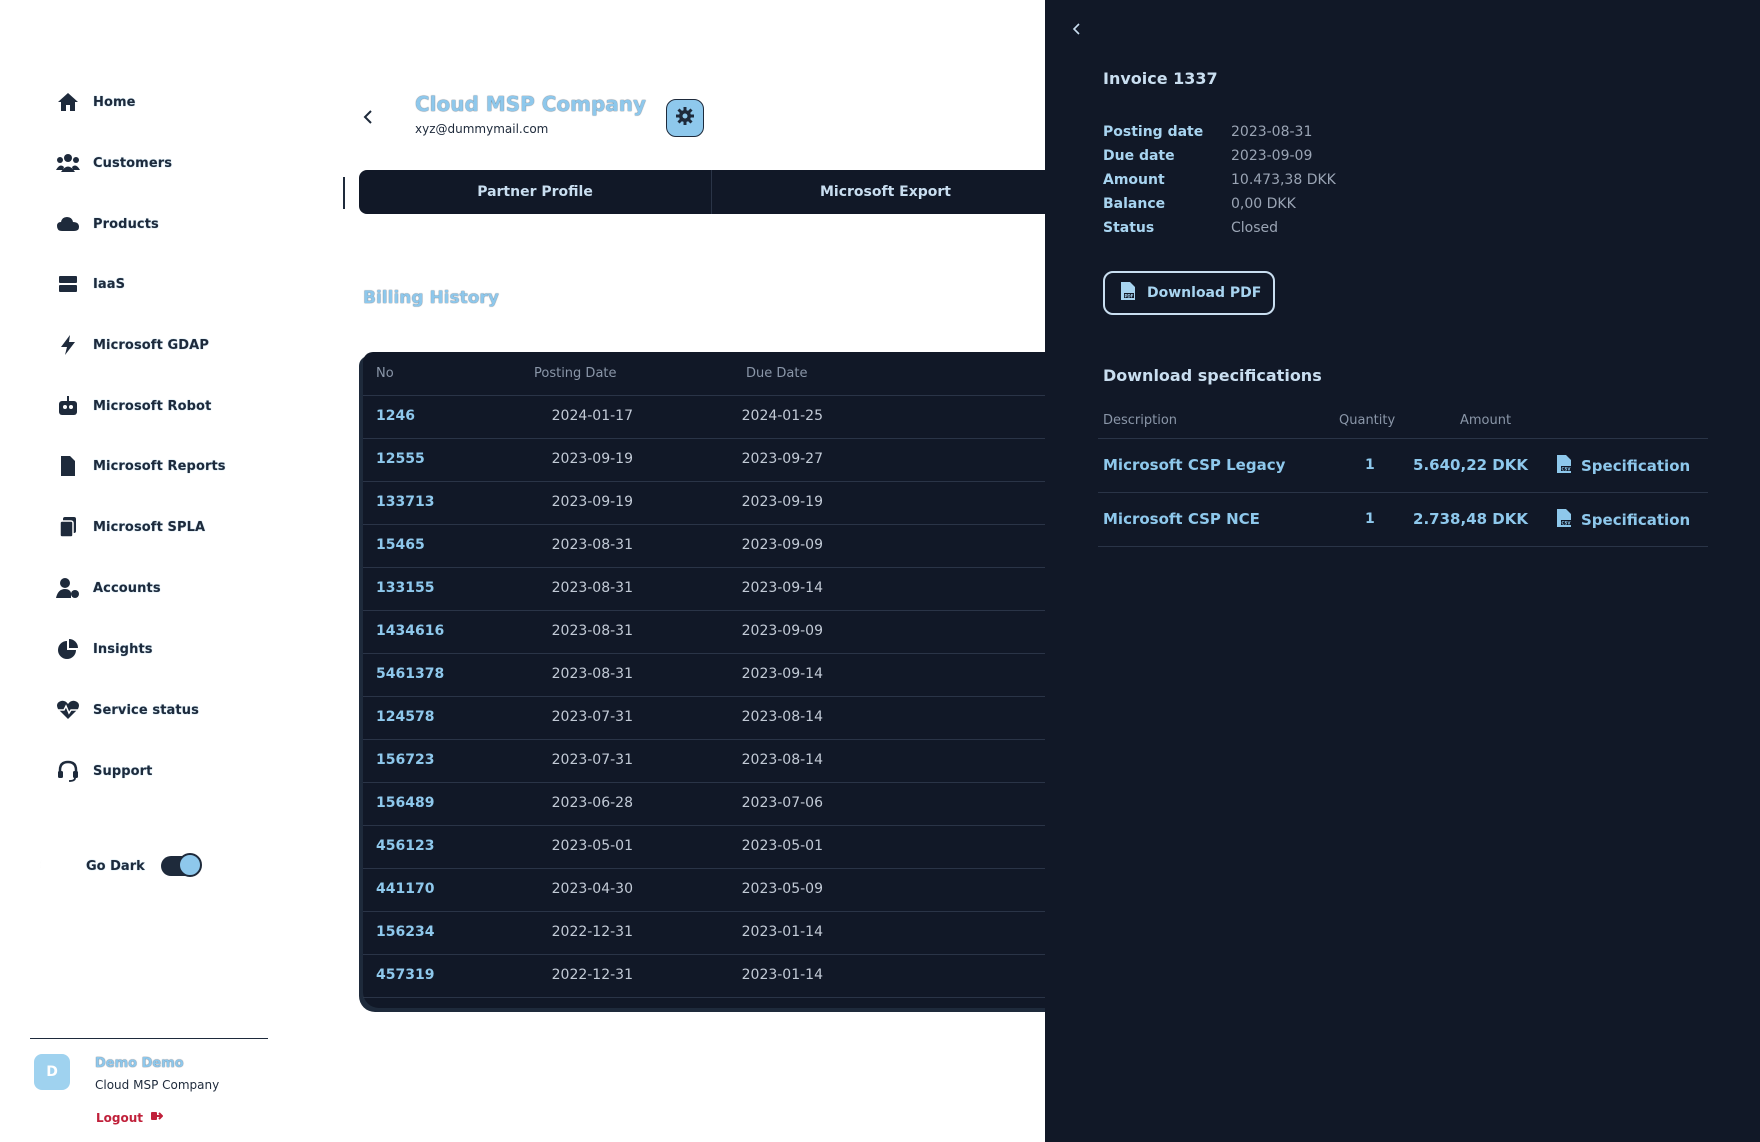 Image resolution: width=1760 pixels, height=1142 pixels. Describe the element at coordinates (713, 632) in the screenshot. I see `table-row: 1434616 2023-08-31 2023-09-09` at that location.